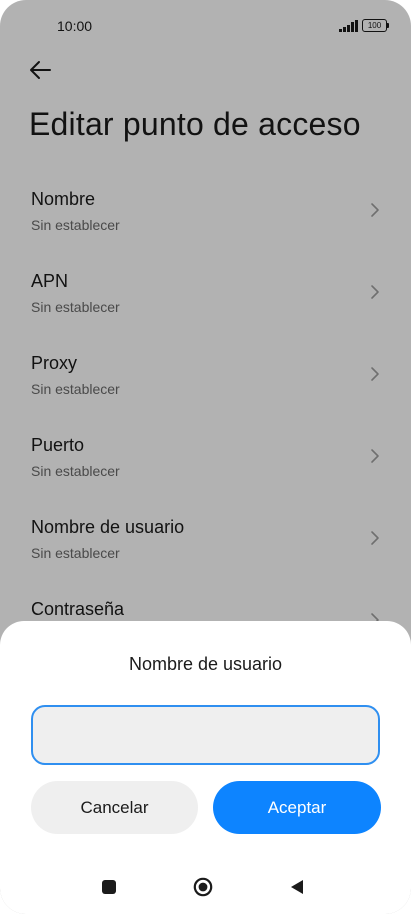  I want to click on dialog-title: Nombre de usuario, so click(205, 664).